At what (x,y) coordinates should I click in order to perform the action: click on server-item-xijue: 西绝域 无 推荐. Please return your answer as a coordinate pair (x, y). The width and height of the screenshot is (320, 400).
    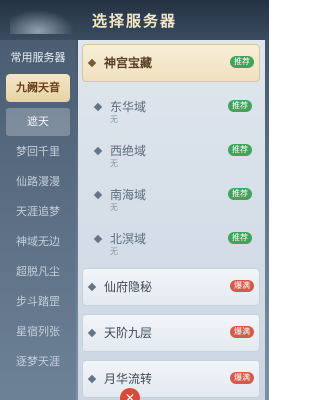
    Looking at the image, I should click on (173, 151).